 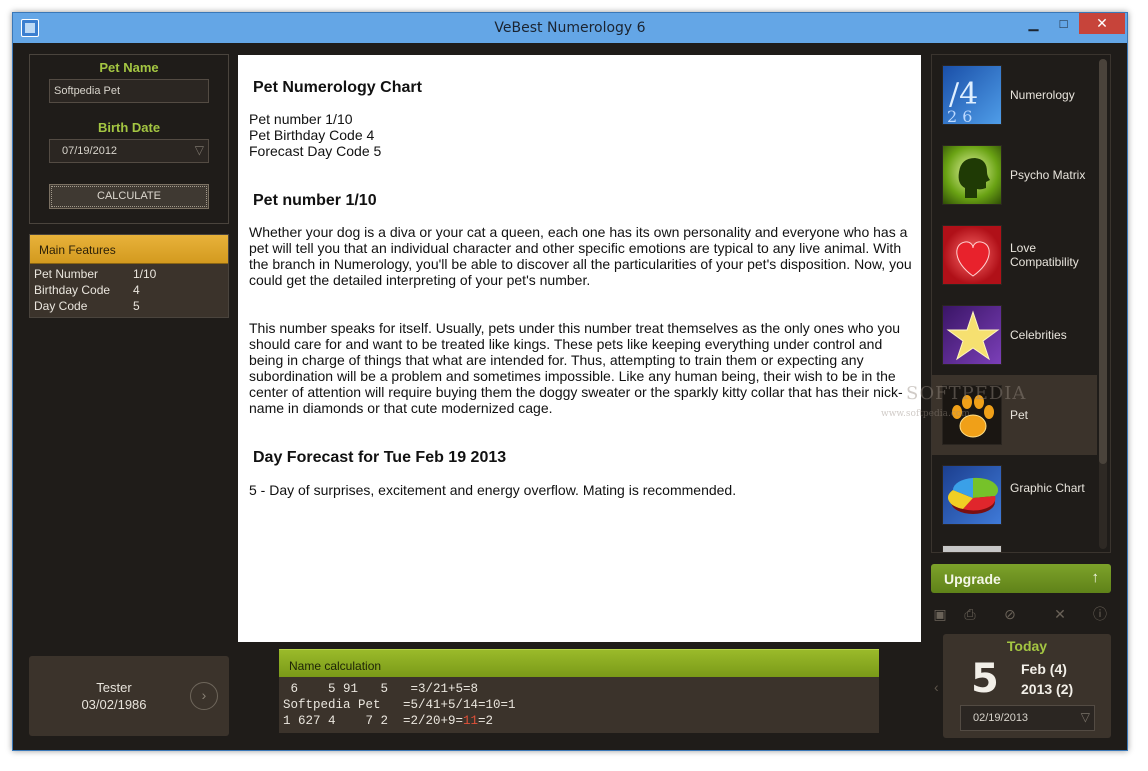 What do you see at coordinates (1027, 646) in the screenshot?
I see `today-label: Today` at bounding box center [1027, 646].